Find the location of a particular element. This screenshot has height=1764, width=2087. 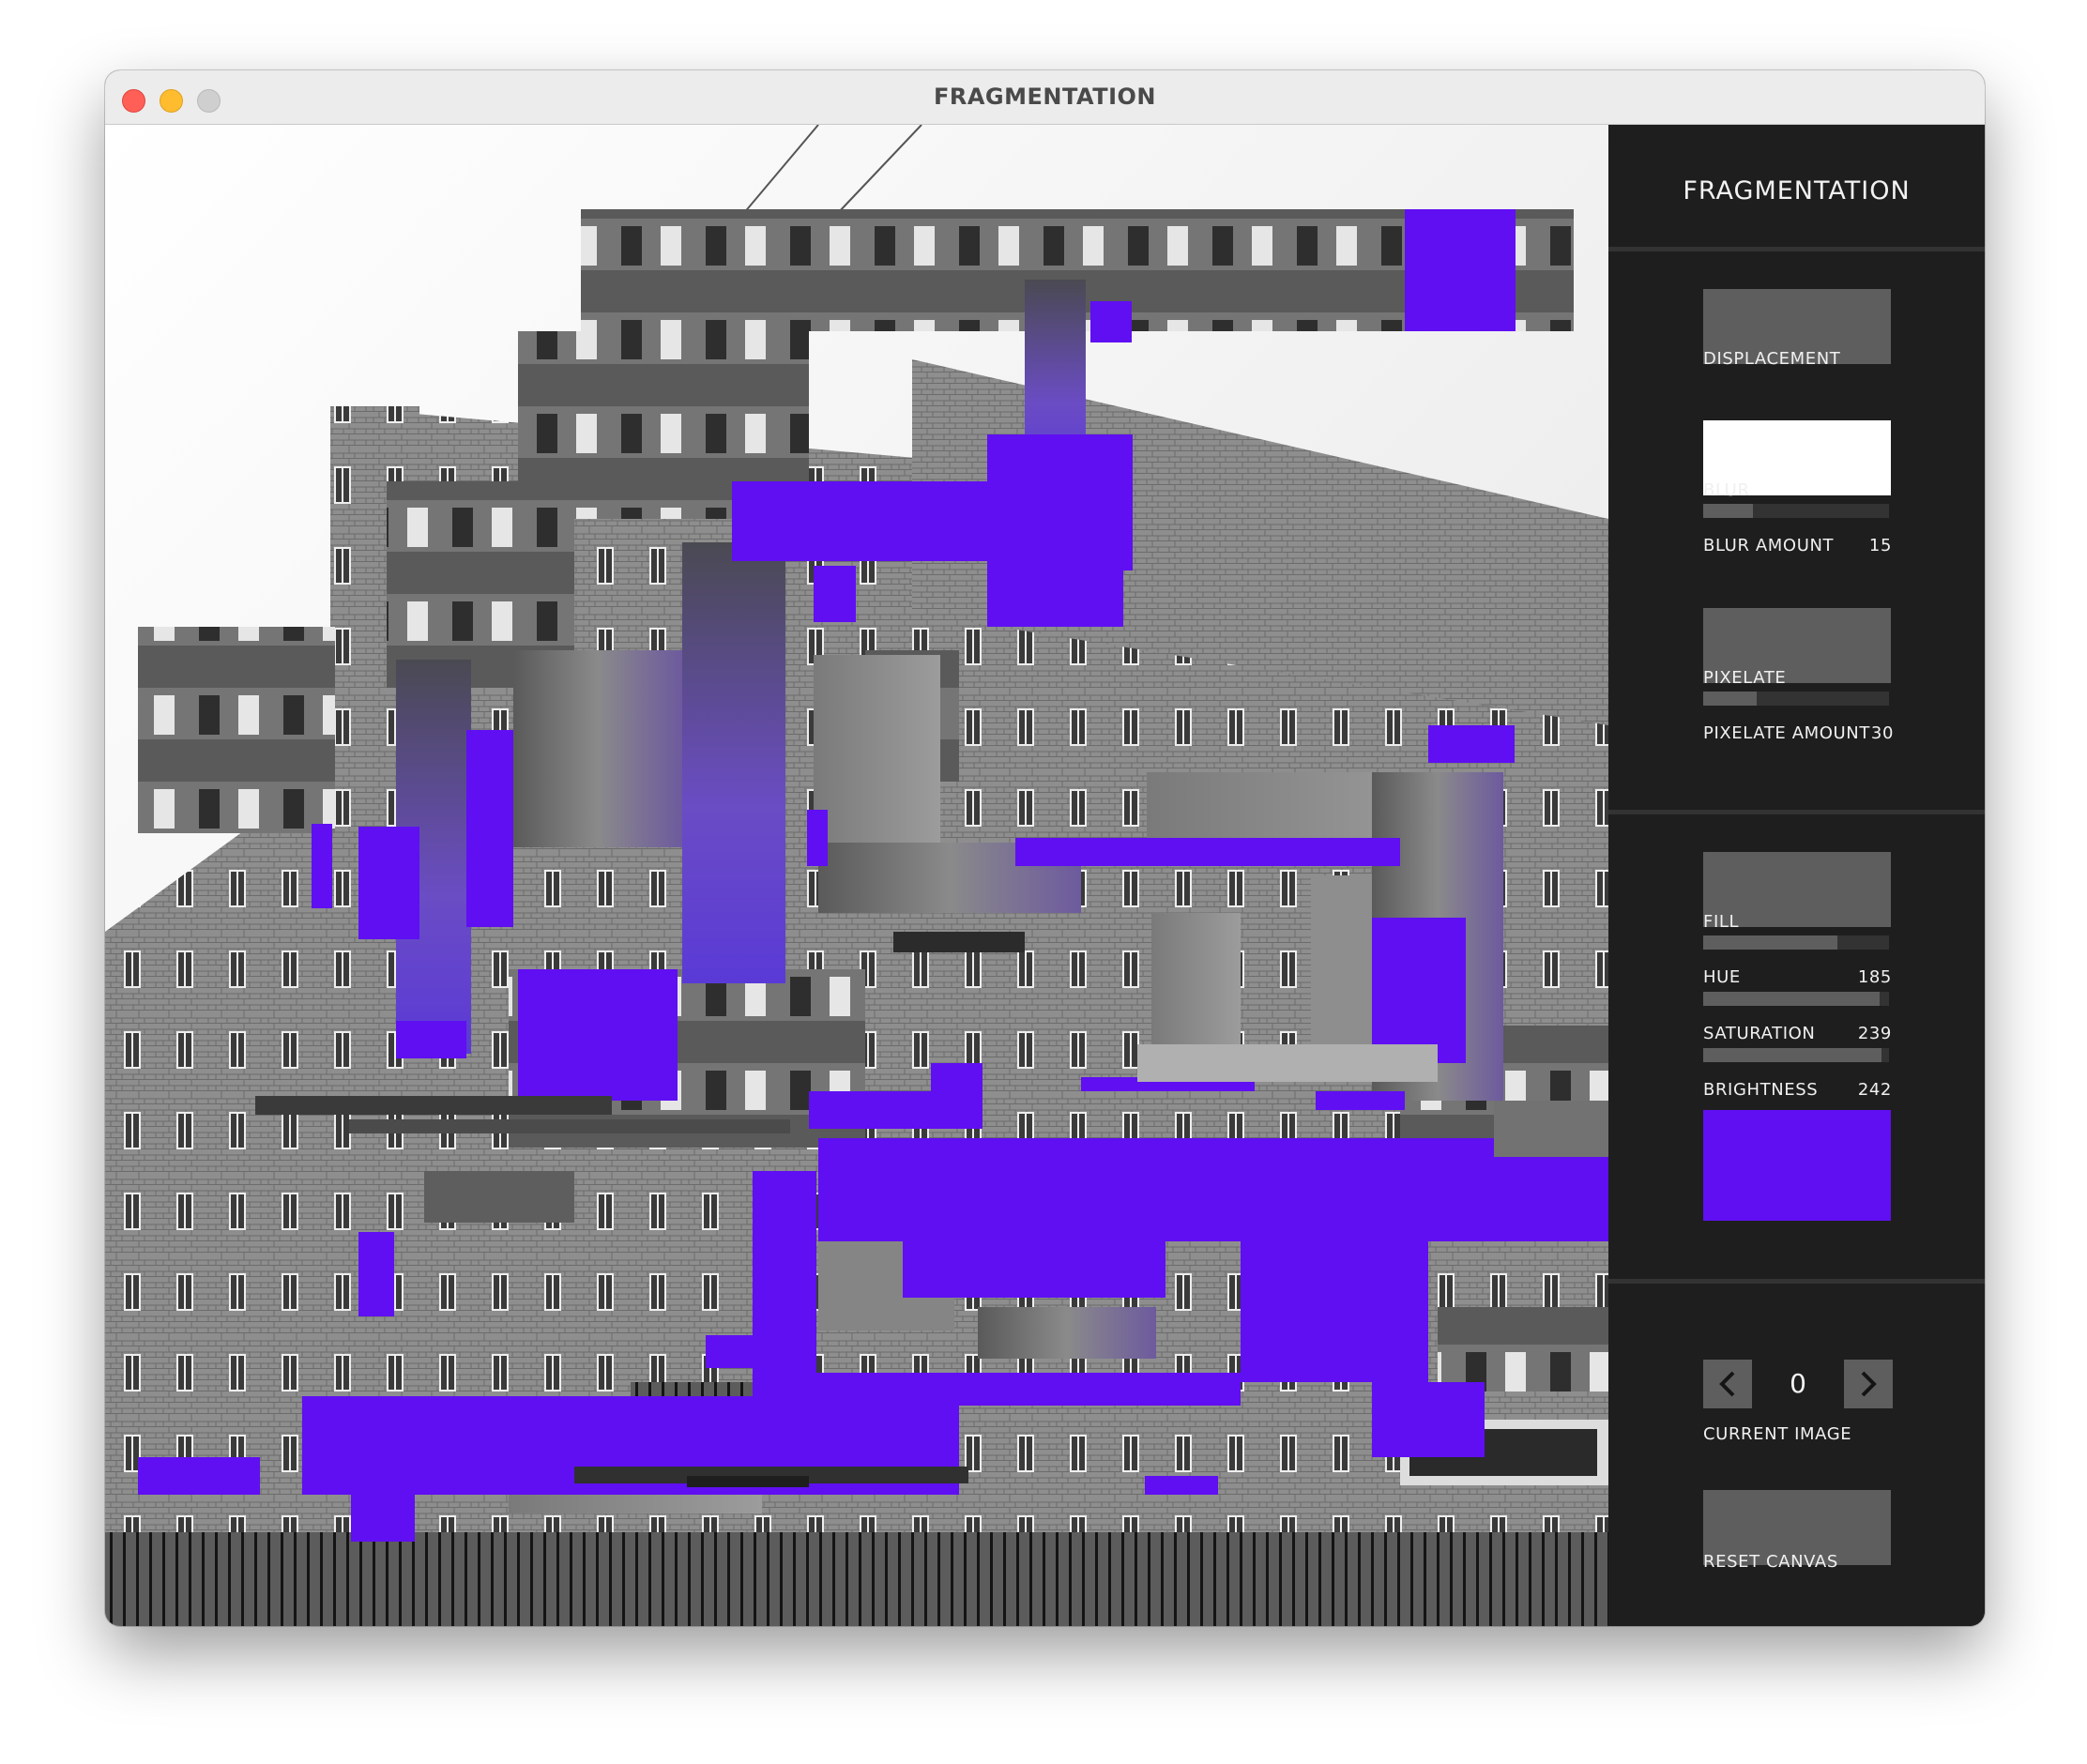

hue-slider is located at coordinates (1796, 999).